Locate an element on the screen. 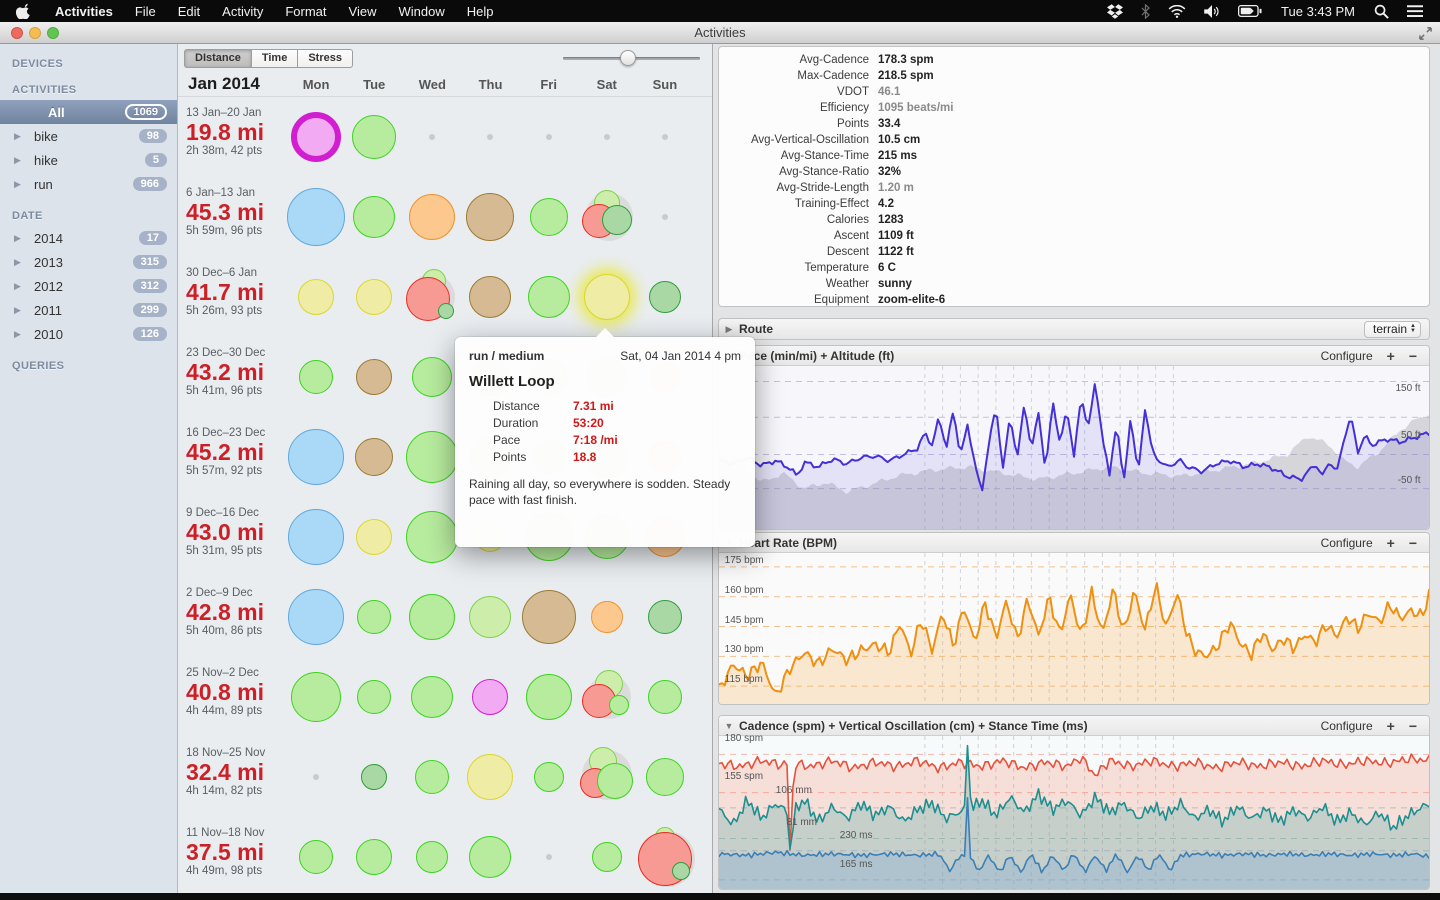 This screenshot has height=900, width=1440. menu-clock: Tue 3:43 PM is located at coordinates (1318, 11).